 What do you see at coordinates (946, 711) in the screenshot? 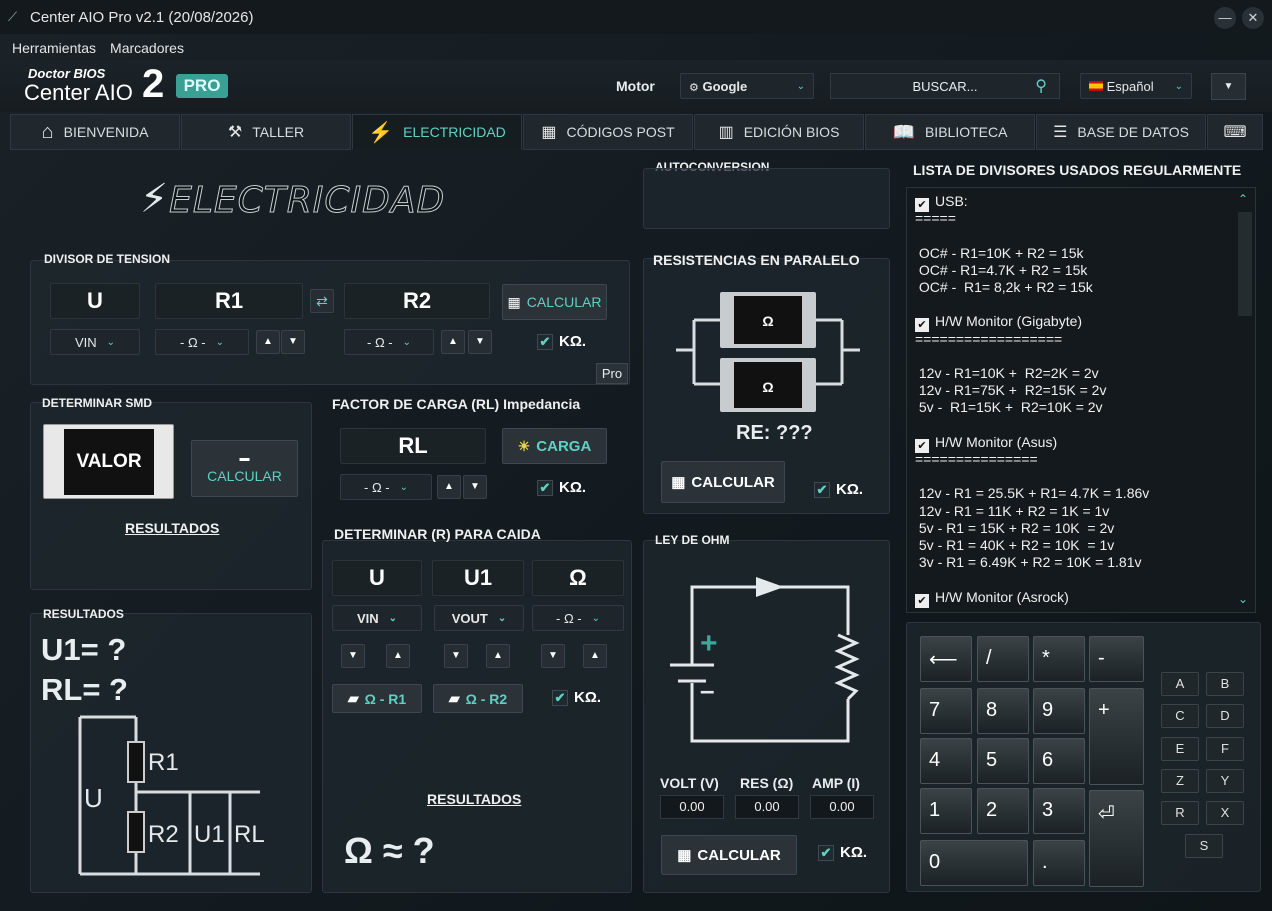
I see `keypad-key: 7` at bounding box center [946, 711].